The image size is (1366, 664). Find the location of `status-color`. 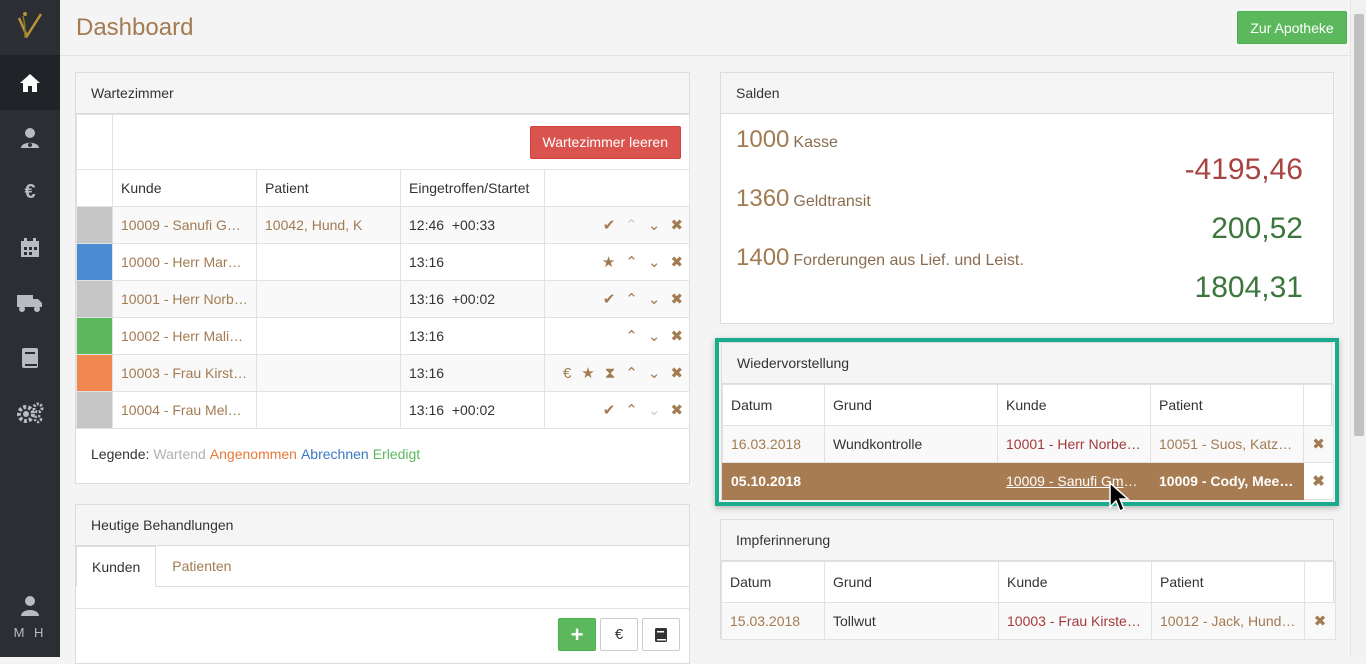

status-color is located at coordinates (94, 373).